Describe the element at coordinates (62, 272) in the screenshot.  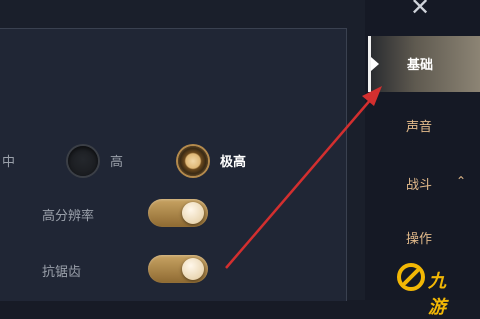
I see `antialiasing-label: 抗锯齿` at that location.